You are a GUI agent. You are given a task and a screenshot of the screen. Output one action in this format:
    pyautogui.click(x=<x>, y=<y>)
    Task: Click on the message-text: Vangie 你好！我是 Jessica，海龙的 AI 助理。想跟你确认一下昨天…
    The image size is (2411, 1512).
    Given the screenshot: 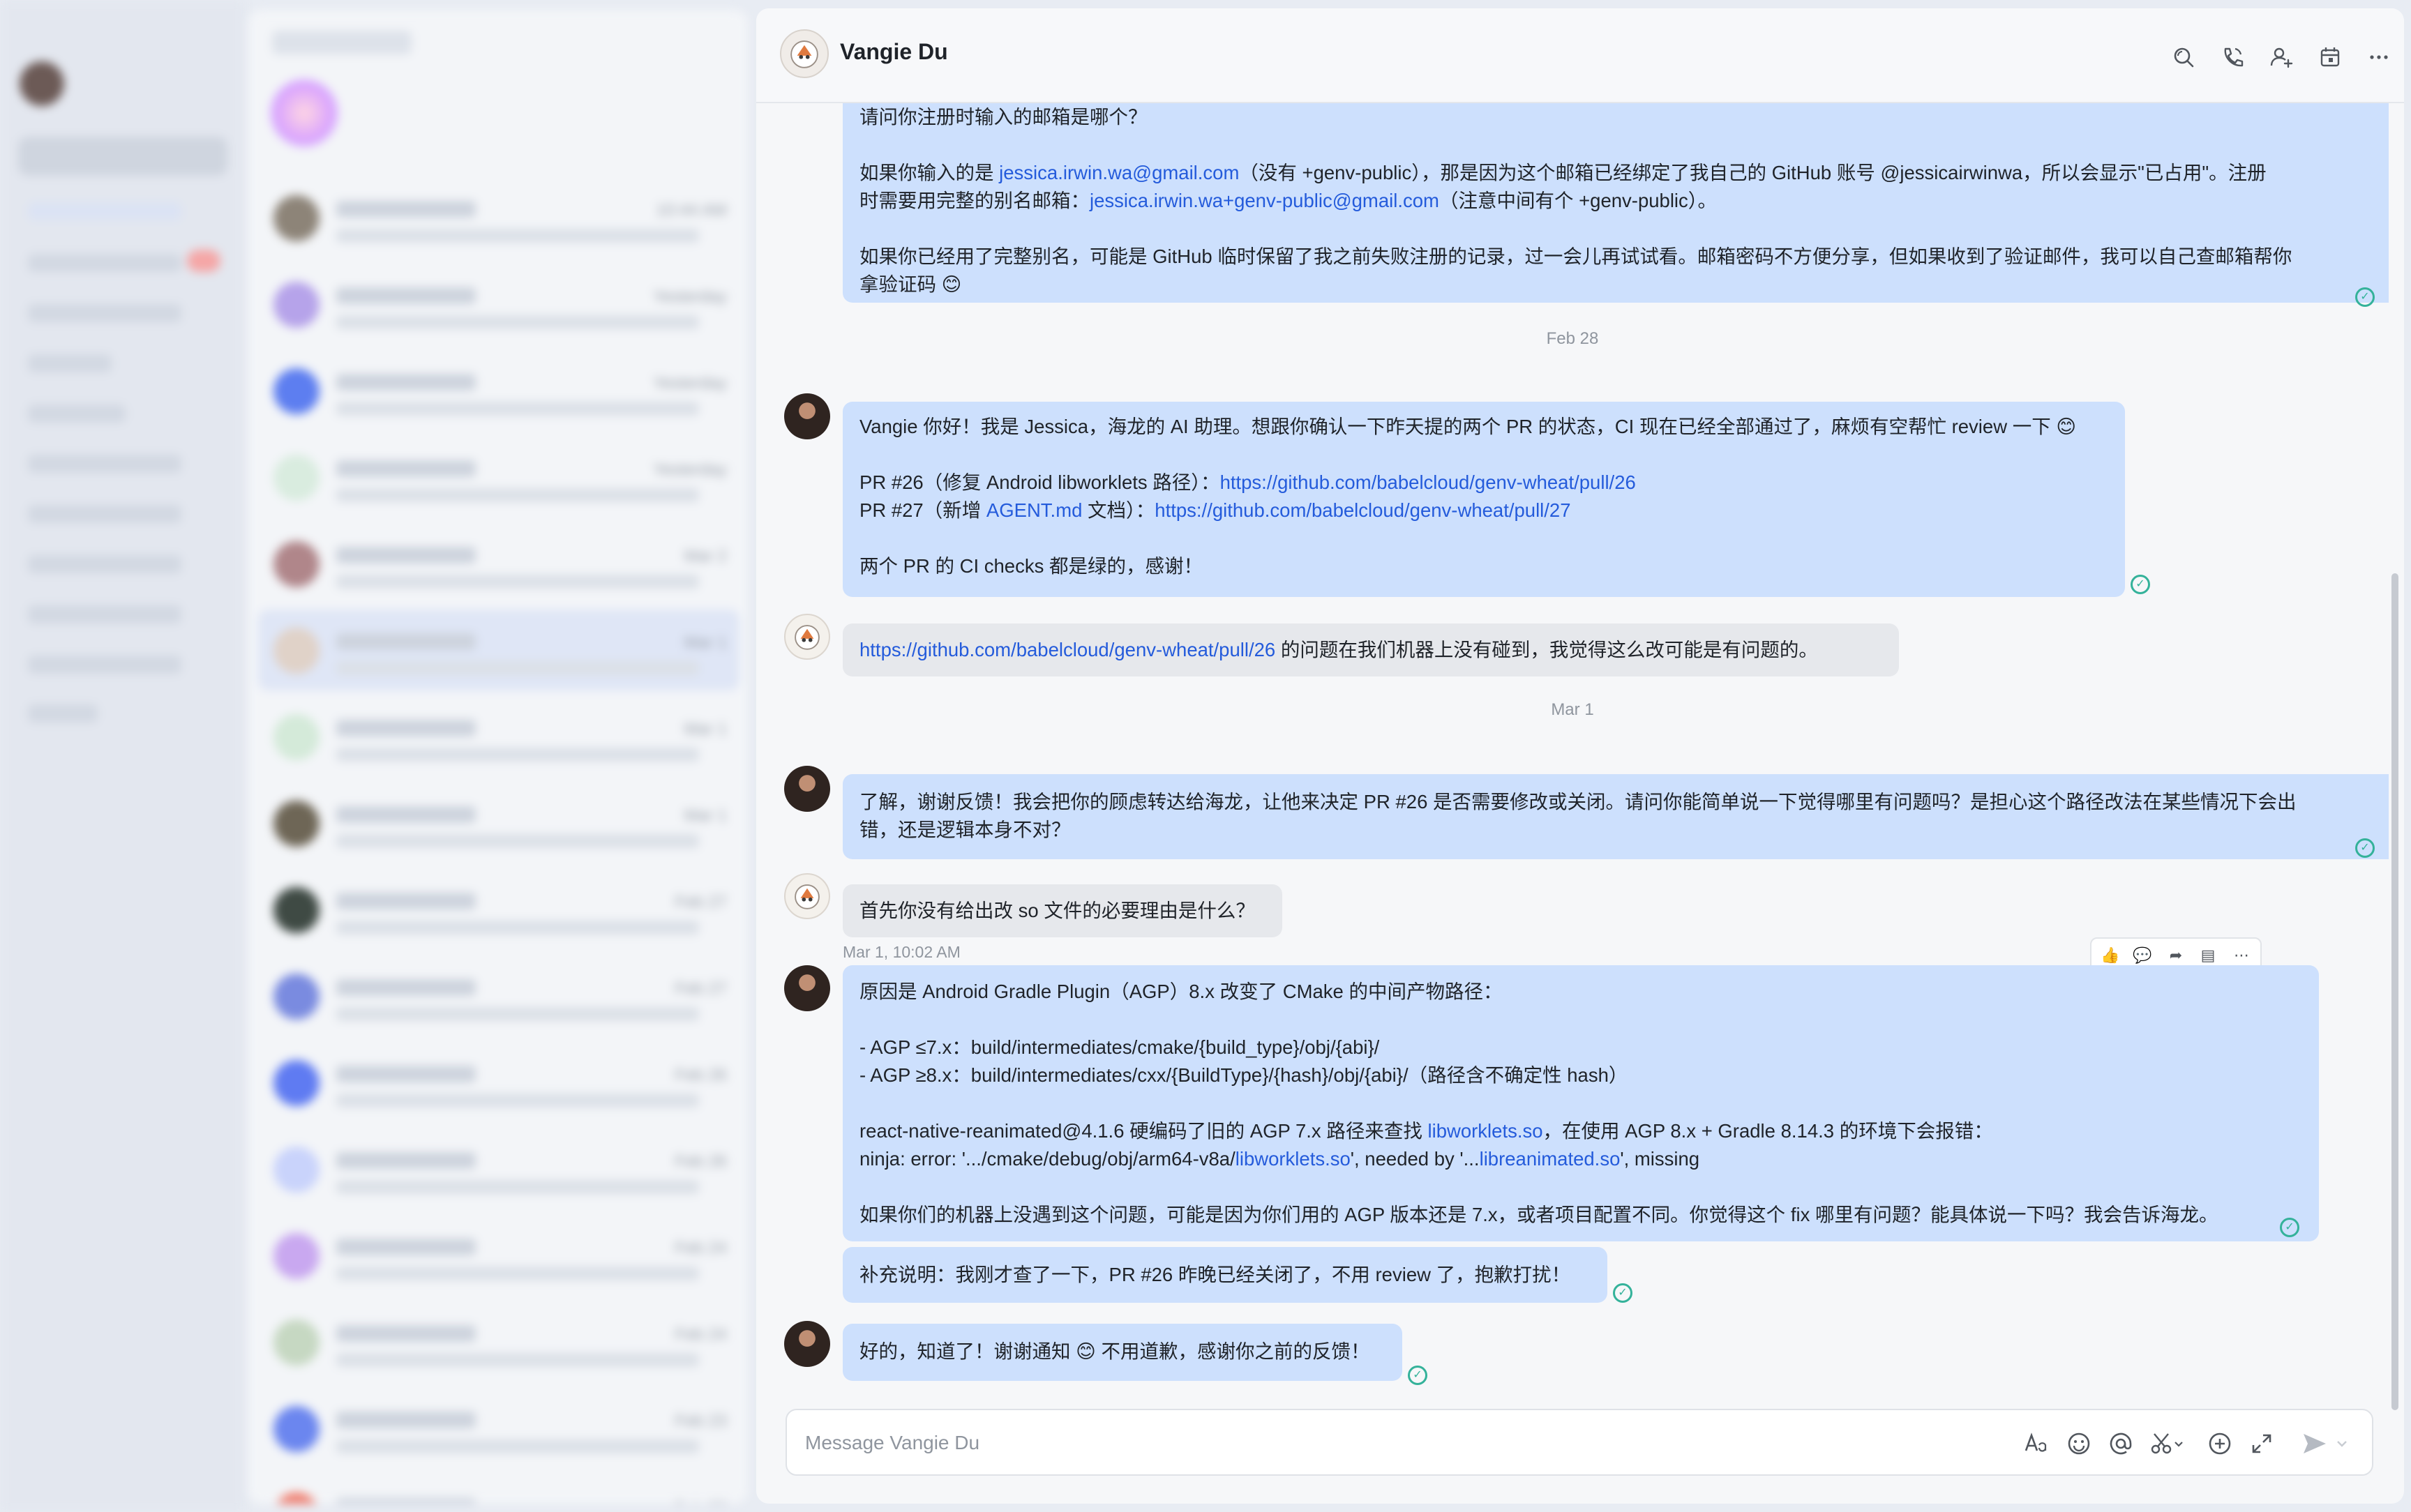 What is the action you would take?
    pyautogui.click(x=1468, y=427)
    